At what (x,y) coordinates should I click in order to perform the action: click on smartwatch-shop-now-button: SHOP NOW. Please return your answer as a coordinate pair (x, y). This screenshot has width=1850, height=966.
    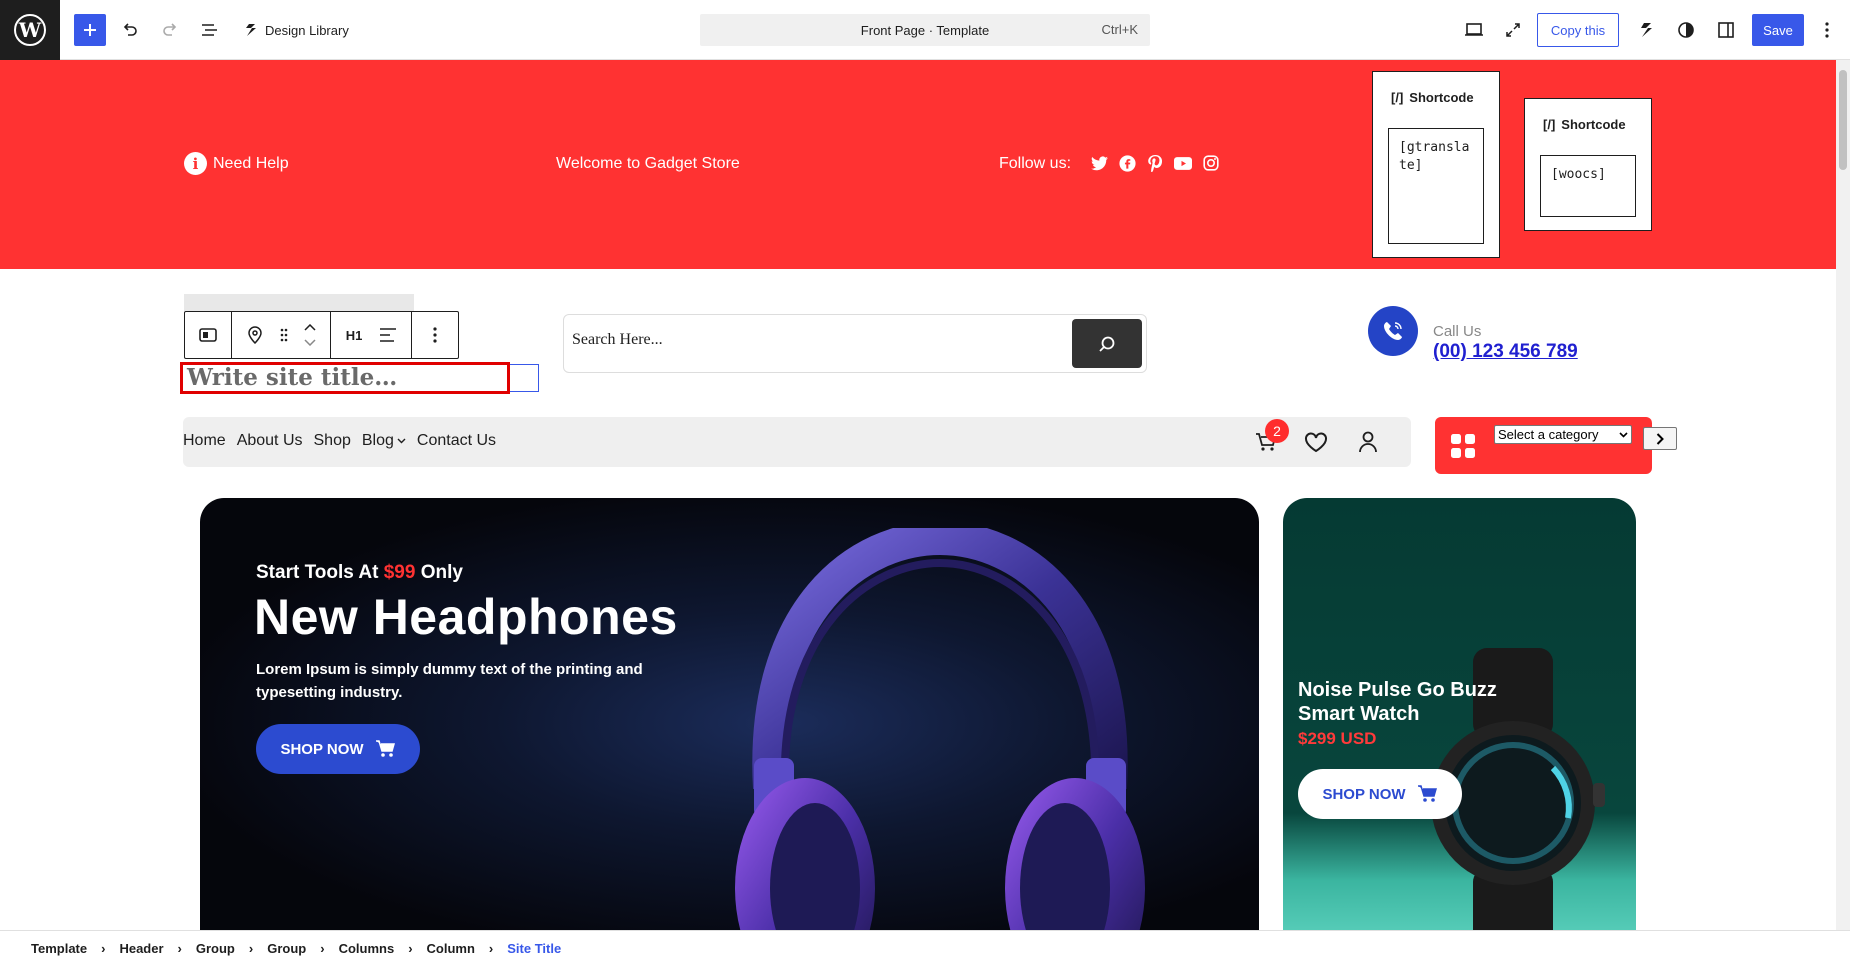
    Looking at the image, I should click on (1380, 794).